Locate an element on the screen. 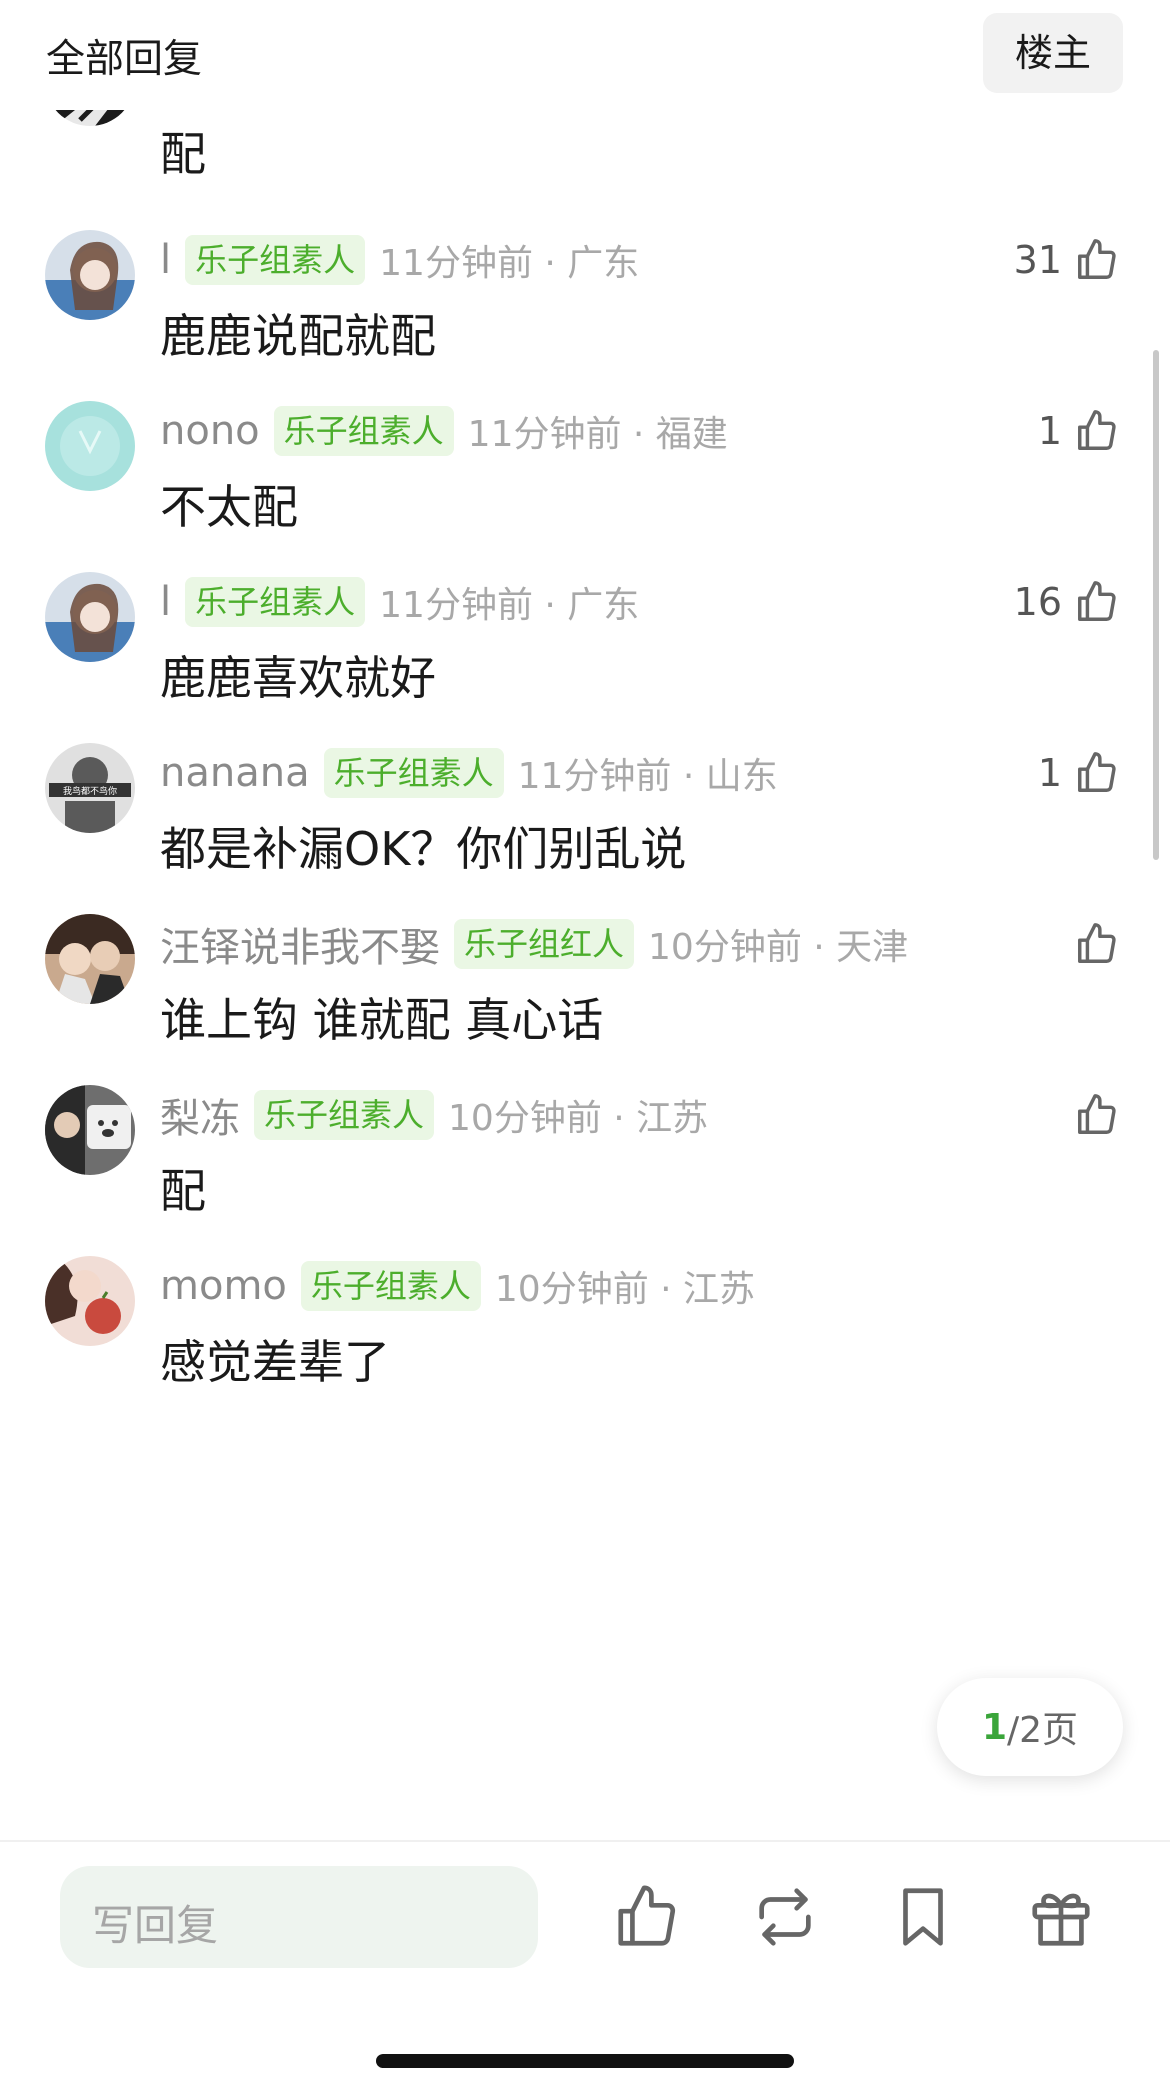  bottom-action-bar: 写回复 is located at coordinates (585, 1967).